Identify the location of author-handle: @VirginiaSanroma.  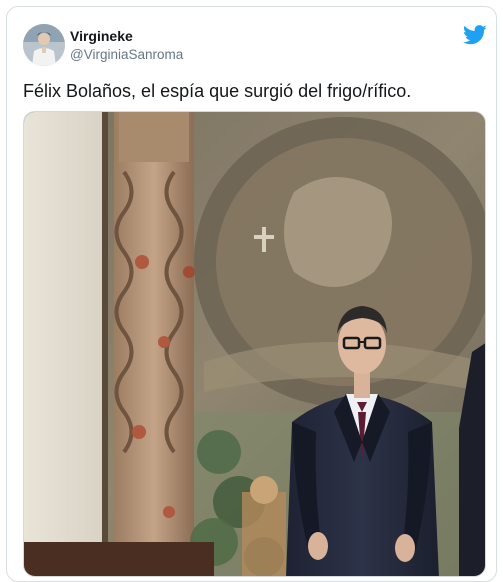
(126, 54).